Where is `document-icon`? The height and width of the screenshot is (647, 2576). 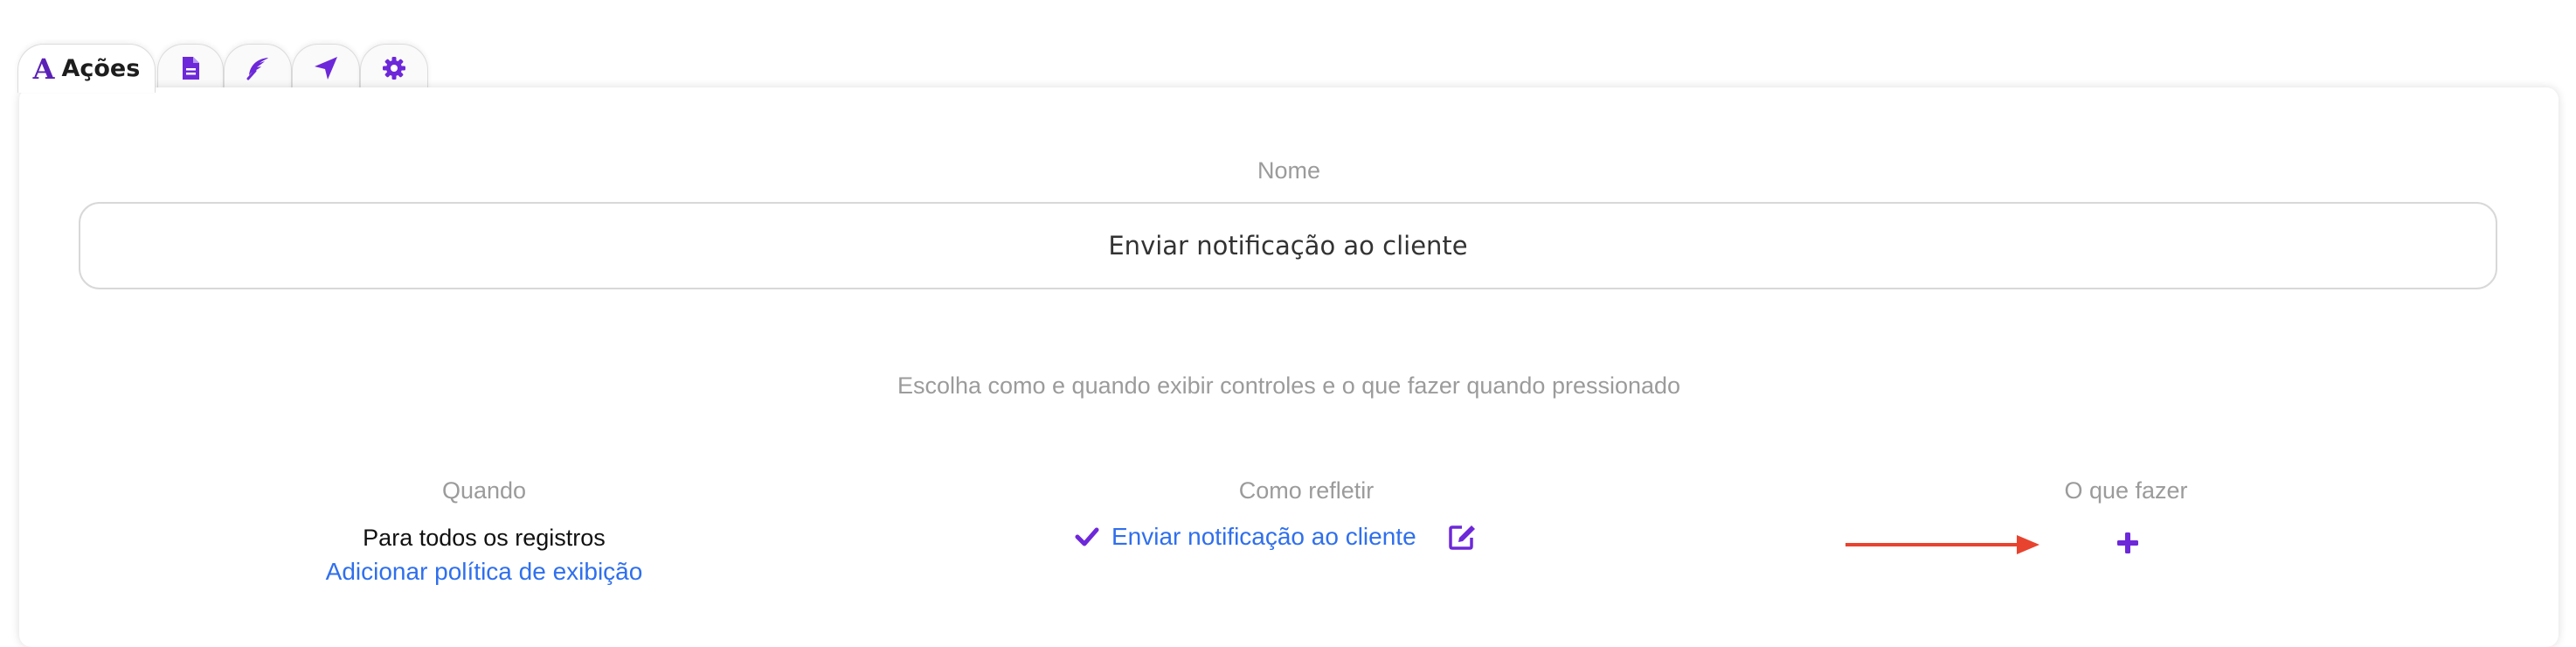
document-icon is located at coordinates (191, 68).